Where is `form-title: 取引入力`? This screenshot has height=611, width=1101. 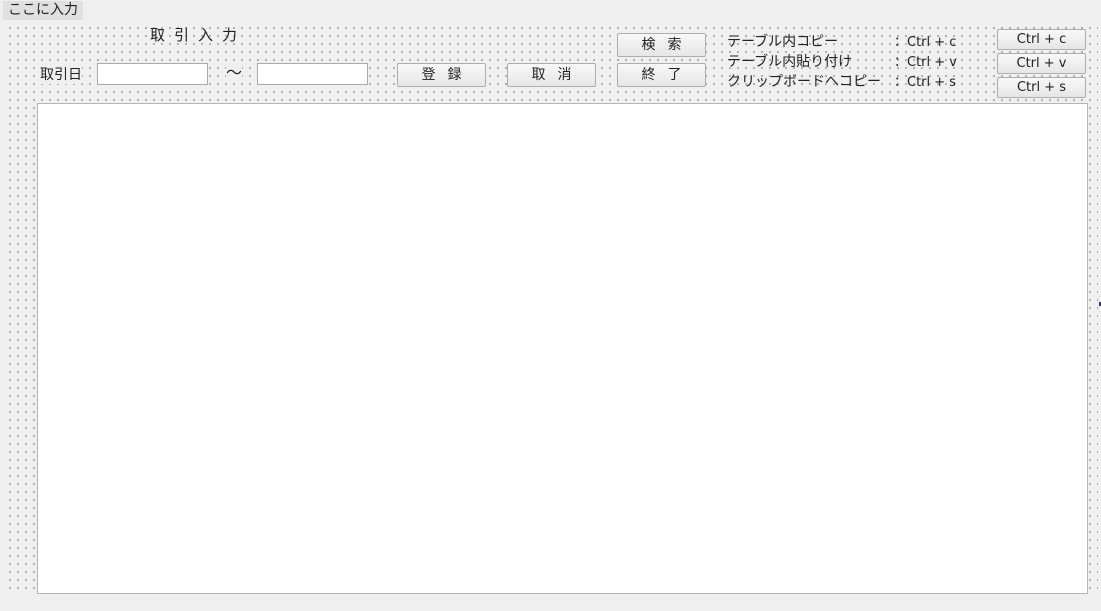
form-title: 取引入力 is located at coordinates (198, 35).